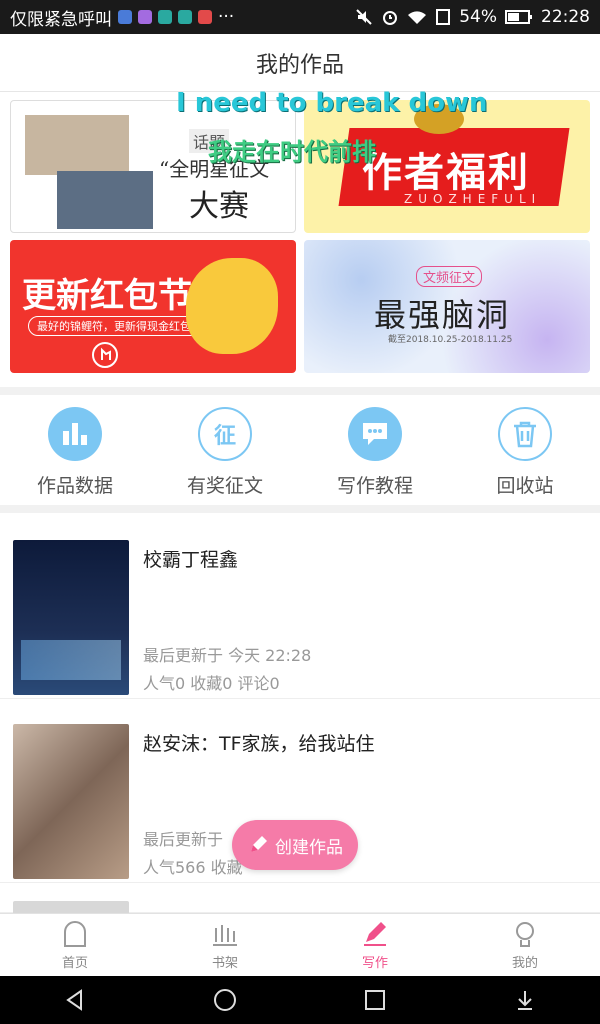 Image resolution: width=600 pixels, height=1024 pixels. I want to click on heart-notification-icon, so click(205, 17).